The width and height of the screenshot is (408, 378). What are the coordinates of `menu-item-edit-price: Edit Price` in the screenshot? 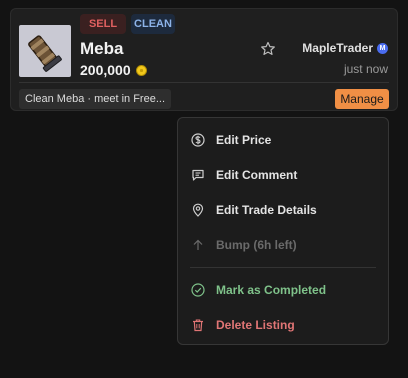 It's located at (283, 140).